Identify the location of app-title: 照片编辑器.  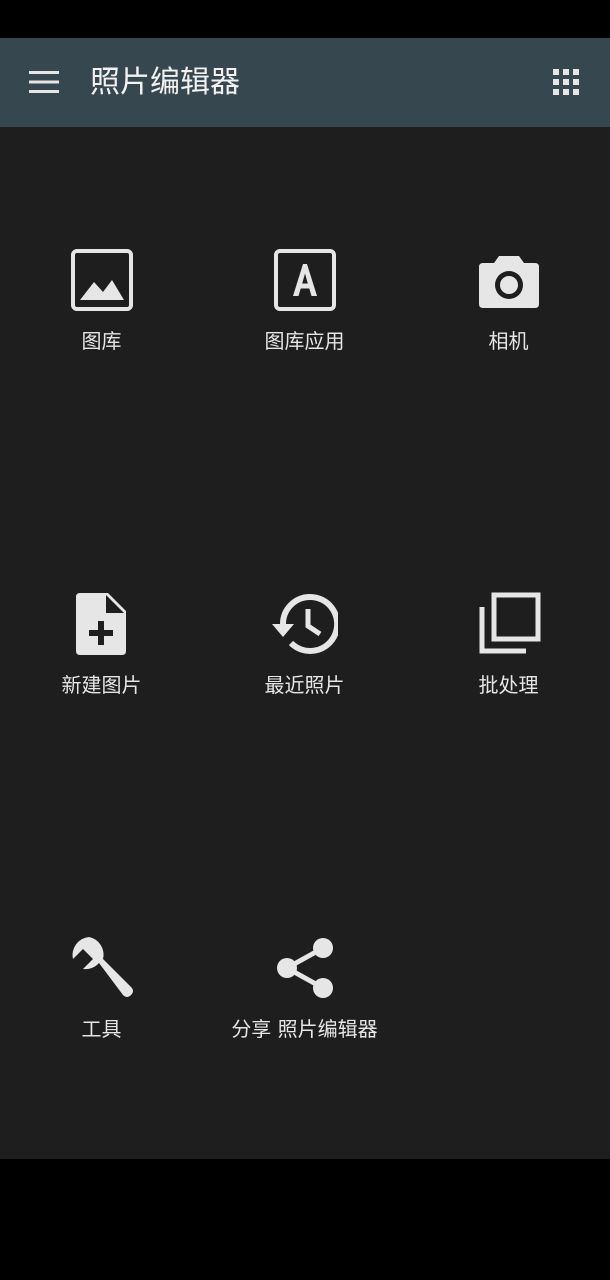
(165, 82).